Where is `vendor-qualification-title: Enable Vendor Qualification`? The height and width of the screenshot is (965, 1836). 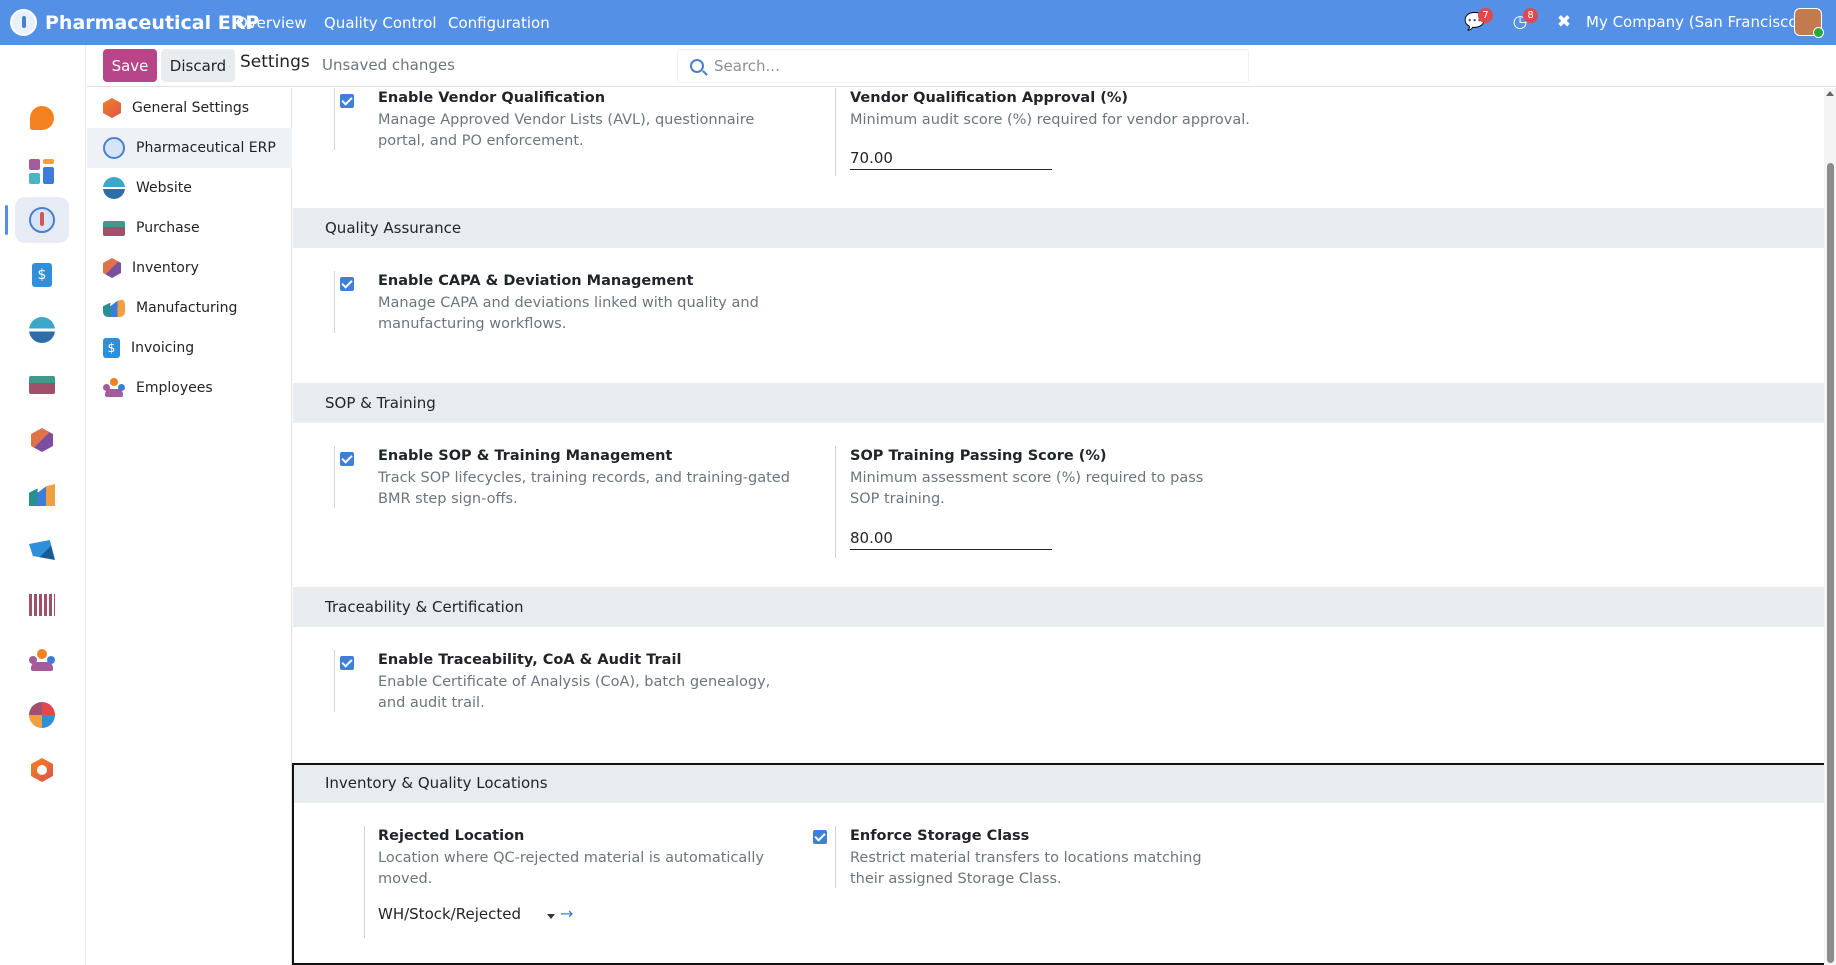
vendor-qualification-title: Enable Vendor Qualification is located at coordinates (492, 98).